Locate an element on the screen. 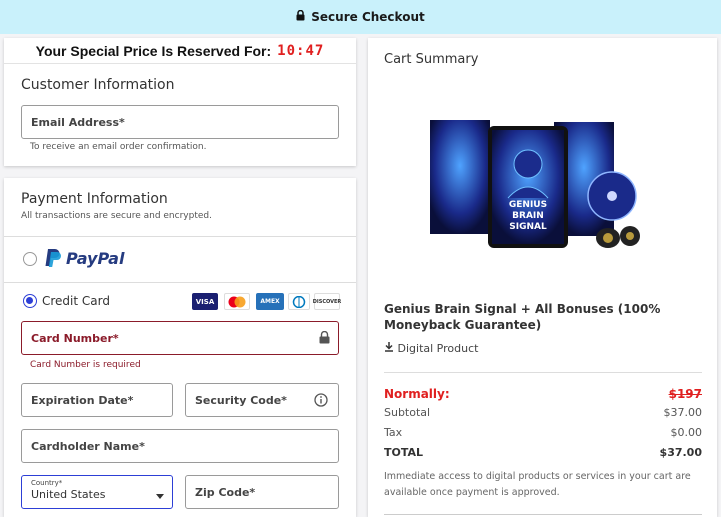 The height and width of the screenshot is (517, 721). country-label: Country* is located at coordinates (47, 483).